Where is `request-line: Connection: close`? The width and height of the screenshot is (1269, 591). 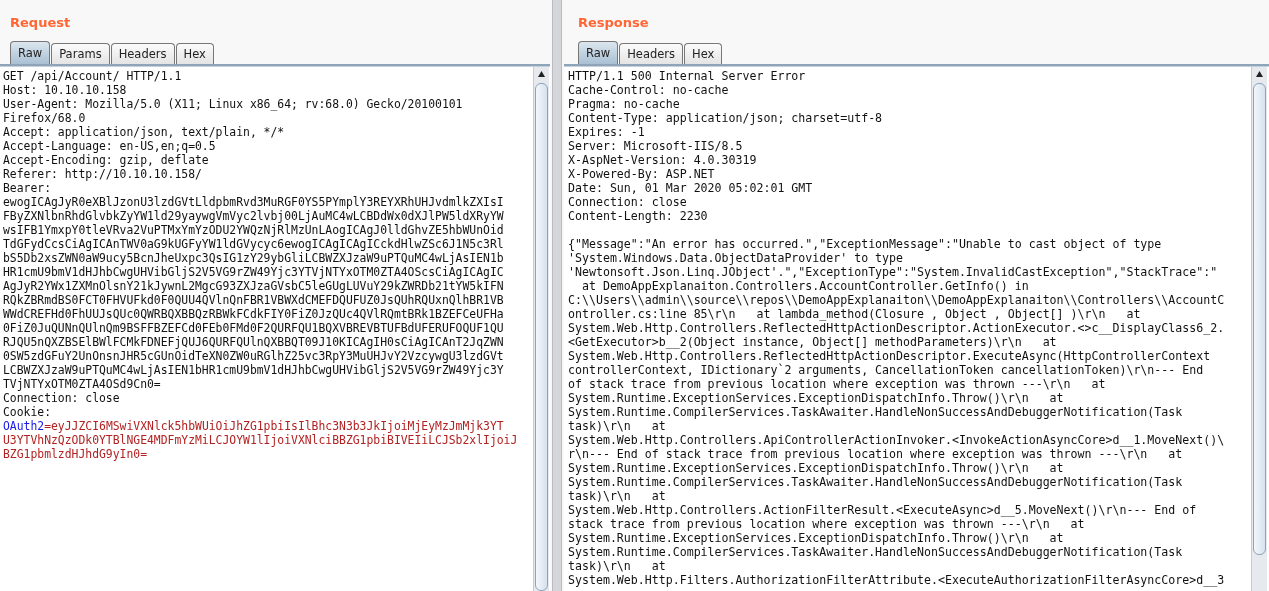
request-line: Connection: close is located at coordinates (61, 398).